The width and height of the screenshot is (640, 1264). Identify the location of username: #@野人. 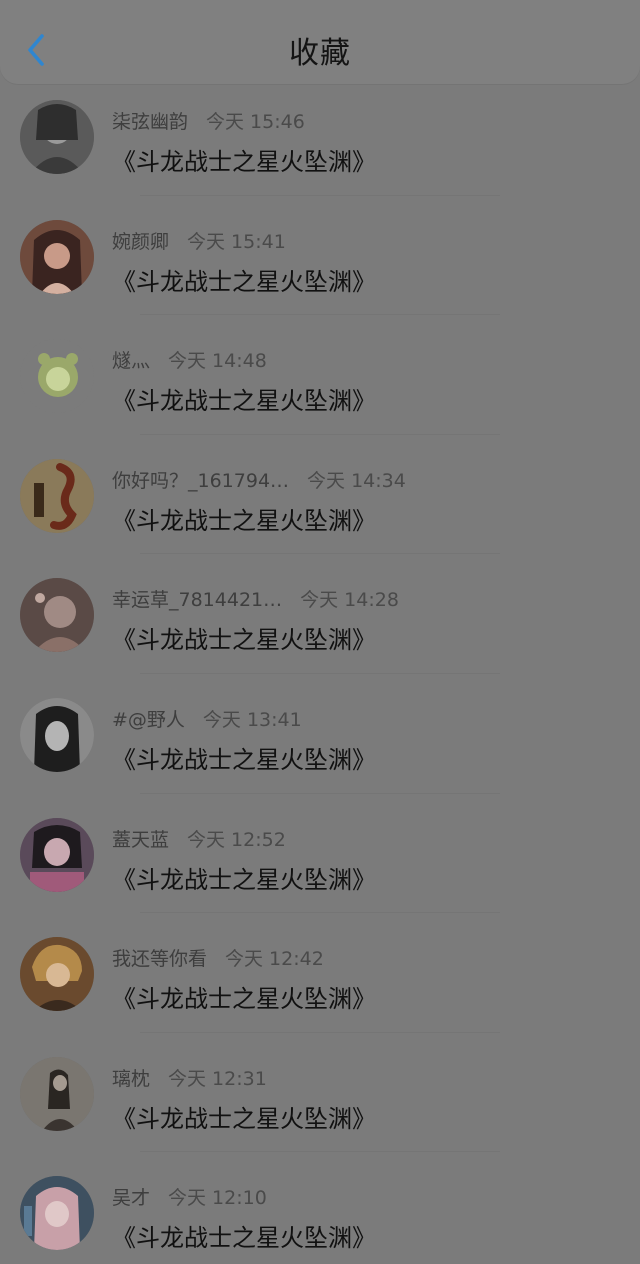
(148, 720).